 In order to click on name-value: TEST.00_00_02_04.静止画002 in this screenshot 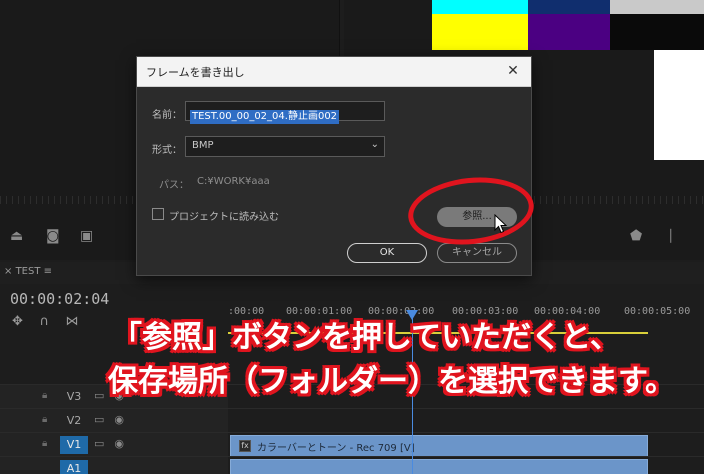, I will do `click(265, 117)`.